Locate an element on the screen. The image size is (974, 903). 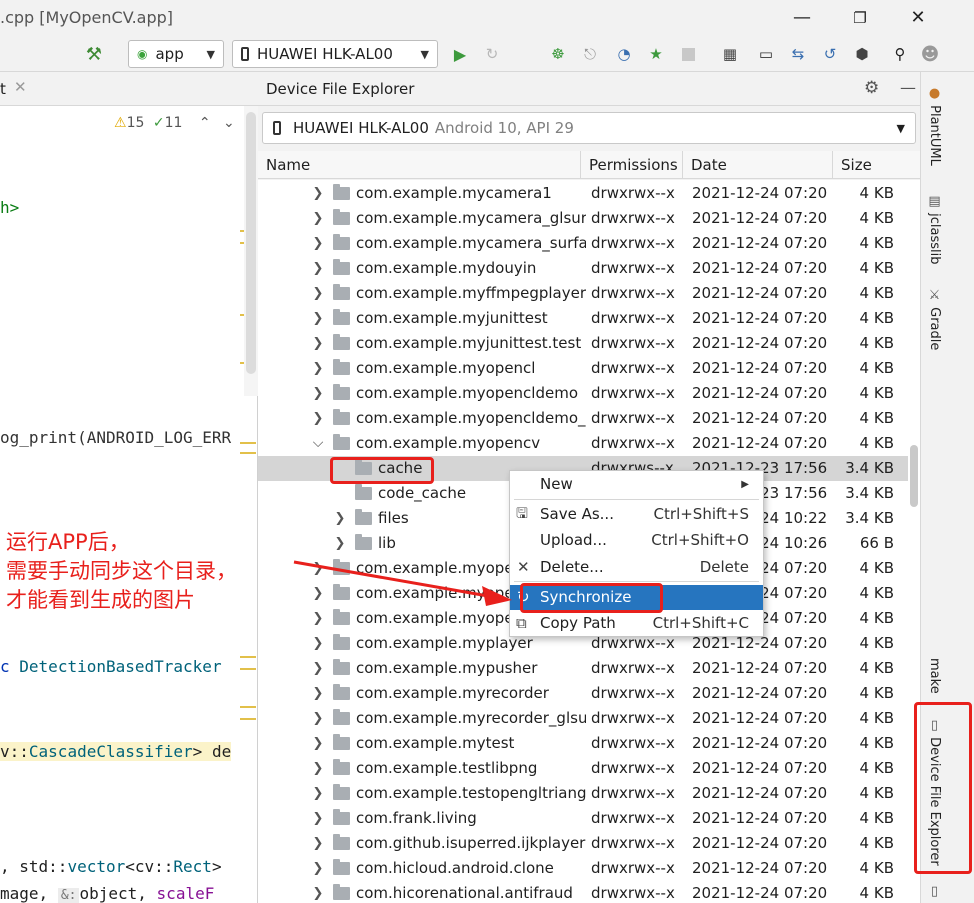
account-icon: ☻ is located at coordinates (930, 54).